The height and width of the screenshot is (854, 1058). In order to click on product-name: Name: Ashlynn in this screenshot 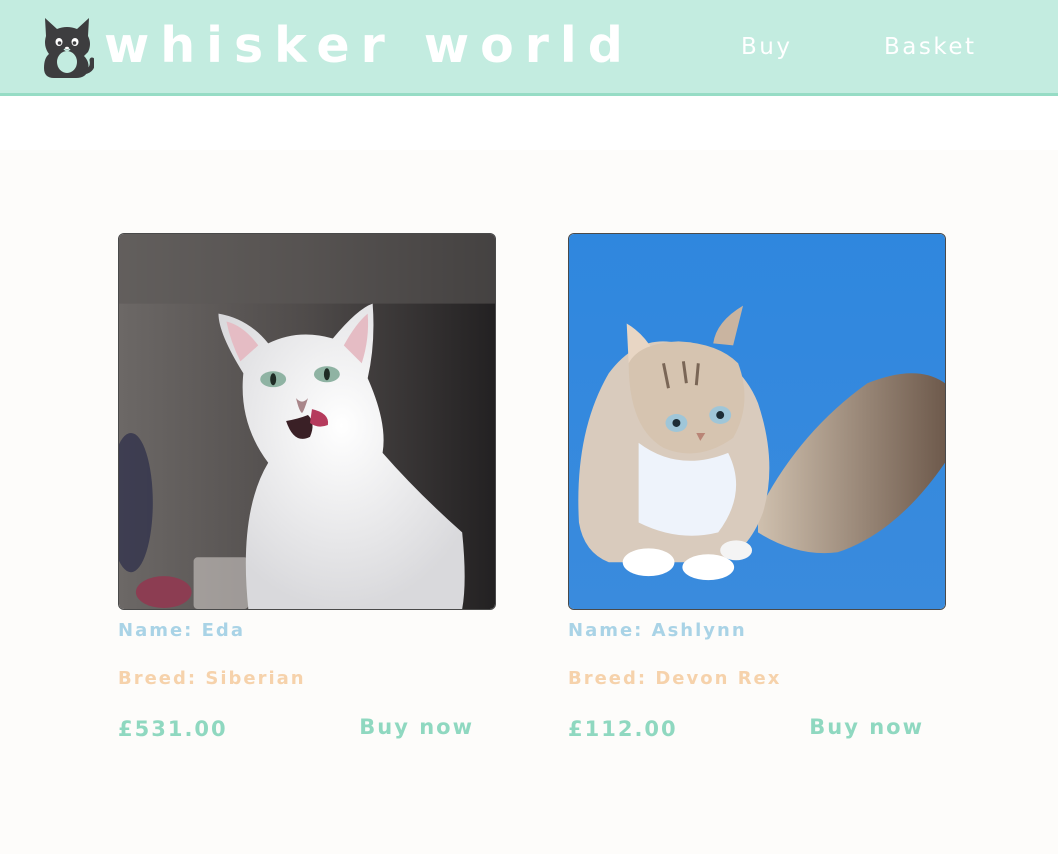, I will do `click(657, 630)`.